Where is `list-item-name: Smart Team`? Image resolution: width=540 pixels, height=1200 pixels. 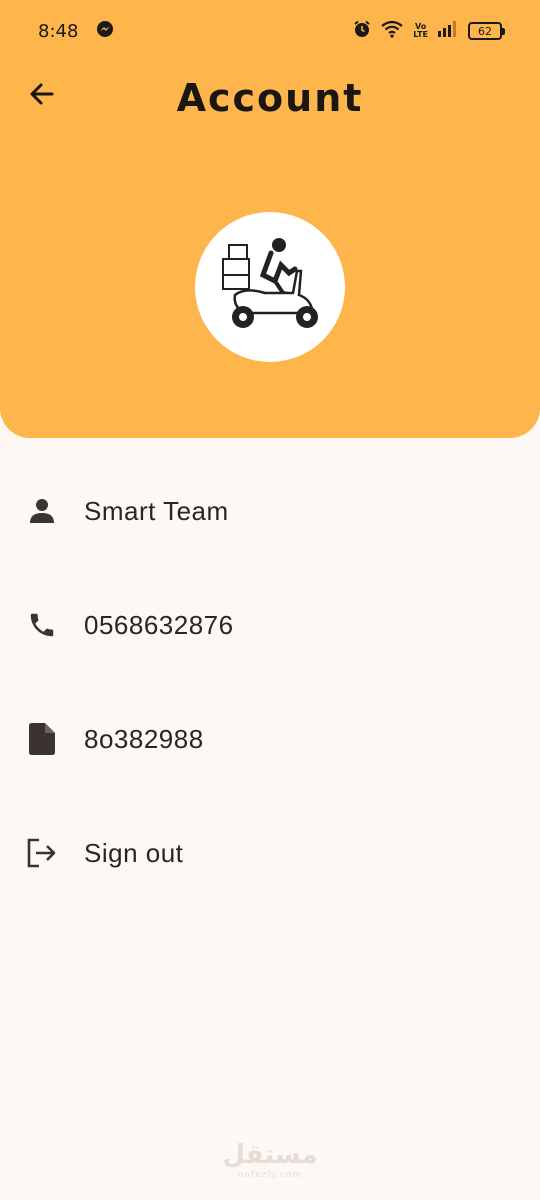
list-item-name: Smart Team is located at coordinates (270, 511).